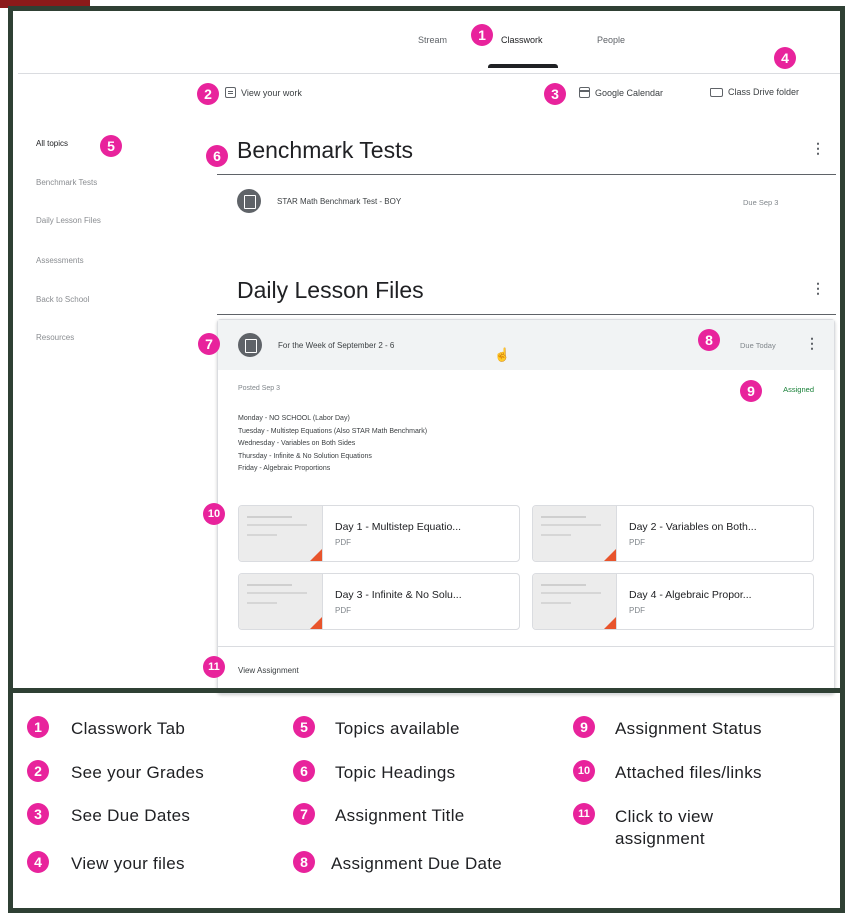 This screenshot has height=913, width=845. What do you see at coordinates (304, 771) in the screenshot?
I see `legend-badge-6: 6` at bounding box center [304, 771].